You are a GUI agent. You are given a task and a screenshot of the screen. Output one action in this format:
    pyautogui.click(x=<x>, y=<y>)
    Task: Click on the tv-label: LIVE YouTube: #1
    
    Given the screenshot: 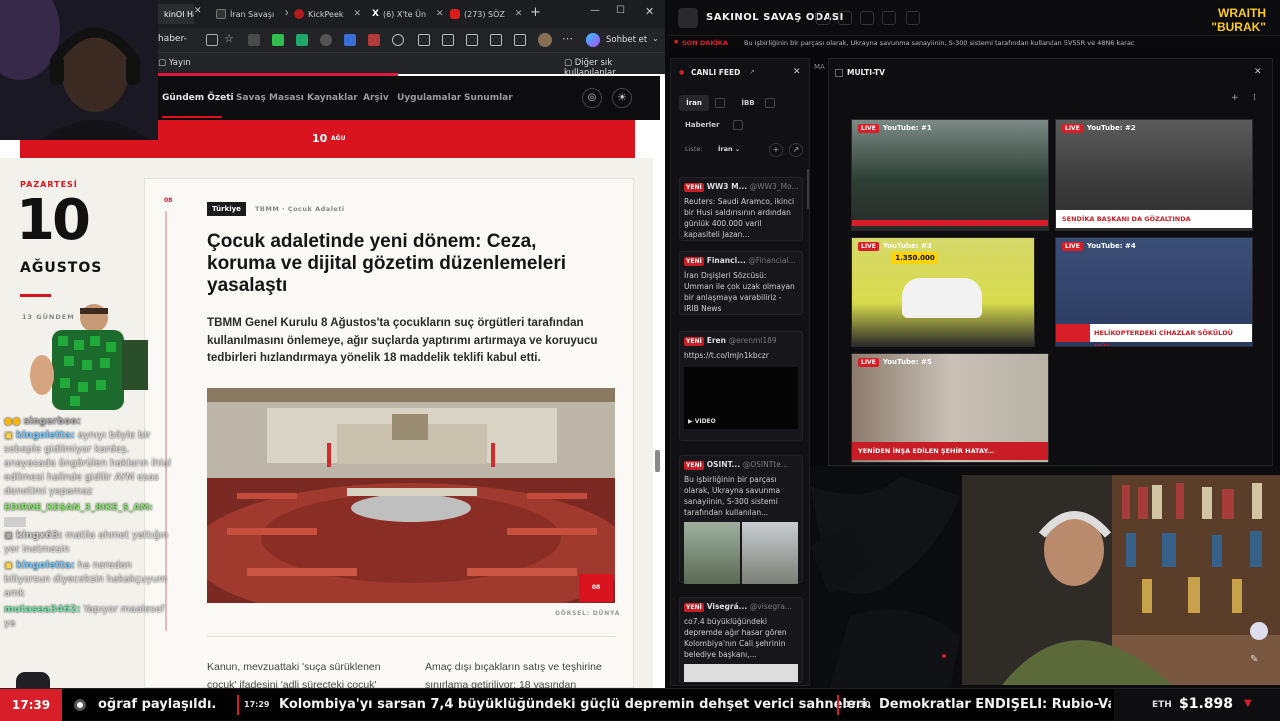 What is the action you would take?
    pyautogui.click(x=895, y=128)
    